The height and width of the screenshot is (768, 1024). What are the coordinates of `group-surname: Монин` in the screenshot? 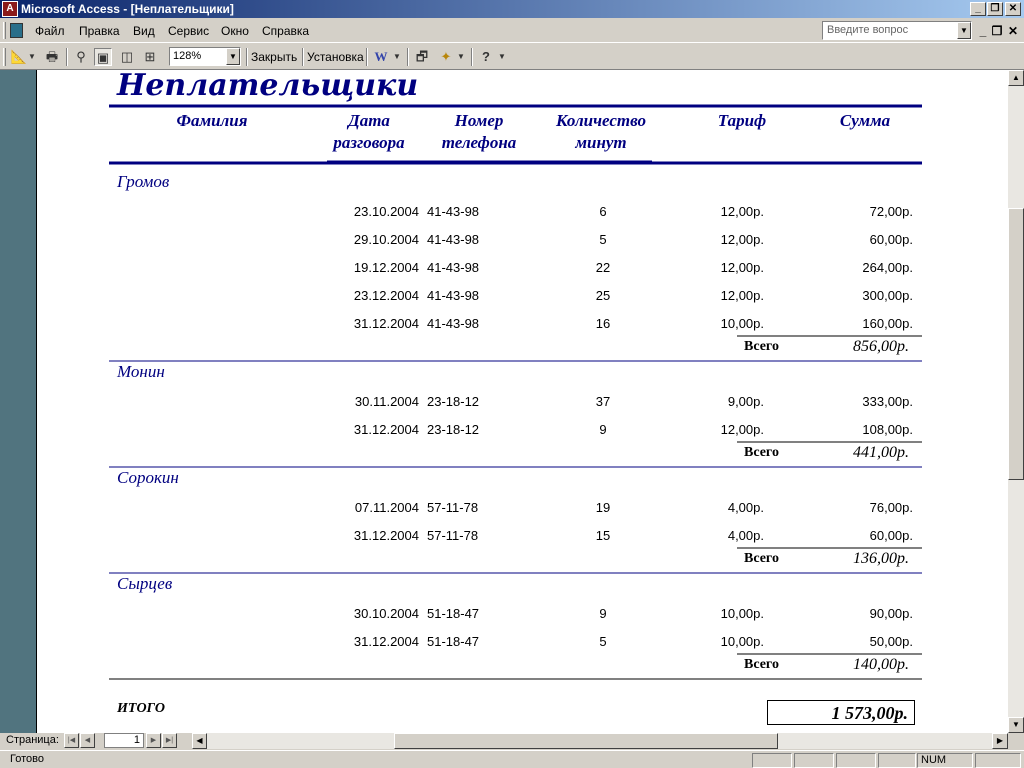 It's located at (141, 371).